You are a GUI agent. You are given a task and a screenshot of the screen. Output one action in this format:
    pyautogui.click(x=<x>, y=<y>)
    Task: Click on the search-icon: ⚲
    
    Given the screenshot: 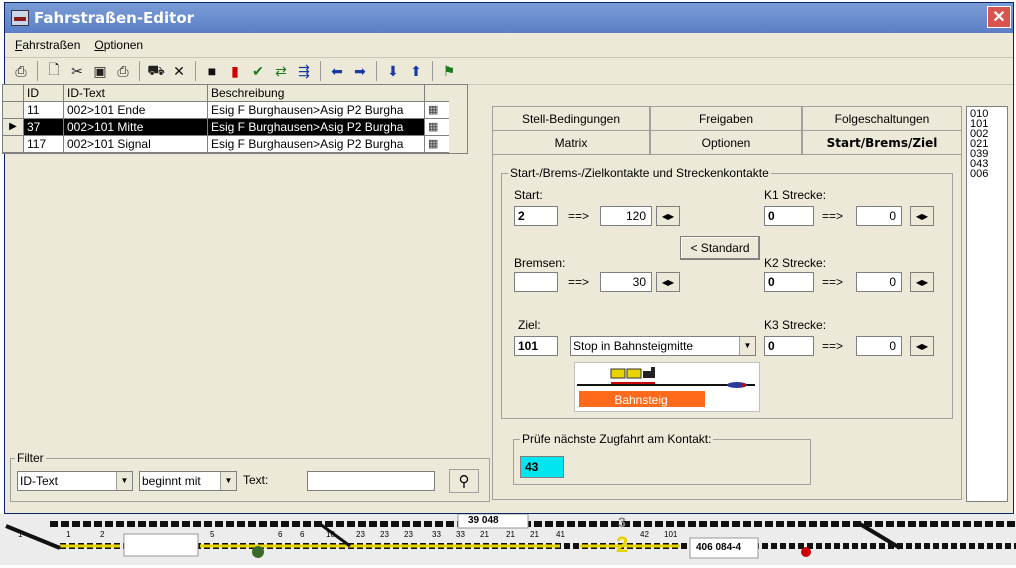 What is the action you would take?
    pyautogui.click(x=464, y=481)
    